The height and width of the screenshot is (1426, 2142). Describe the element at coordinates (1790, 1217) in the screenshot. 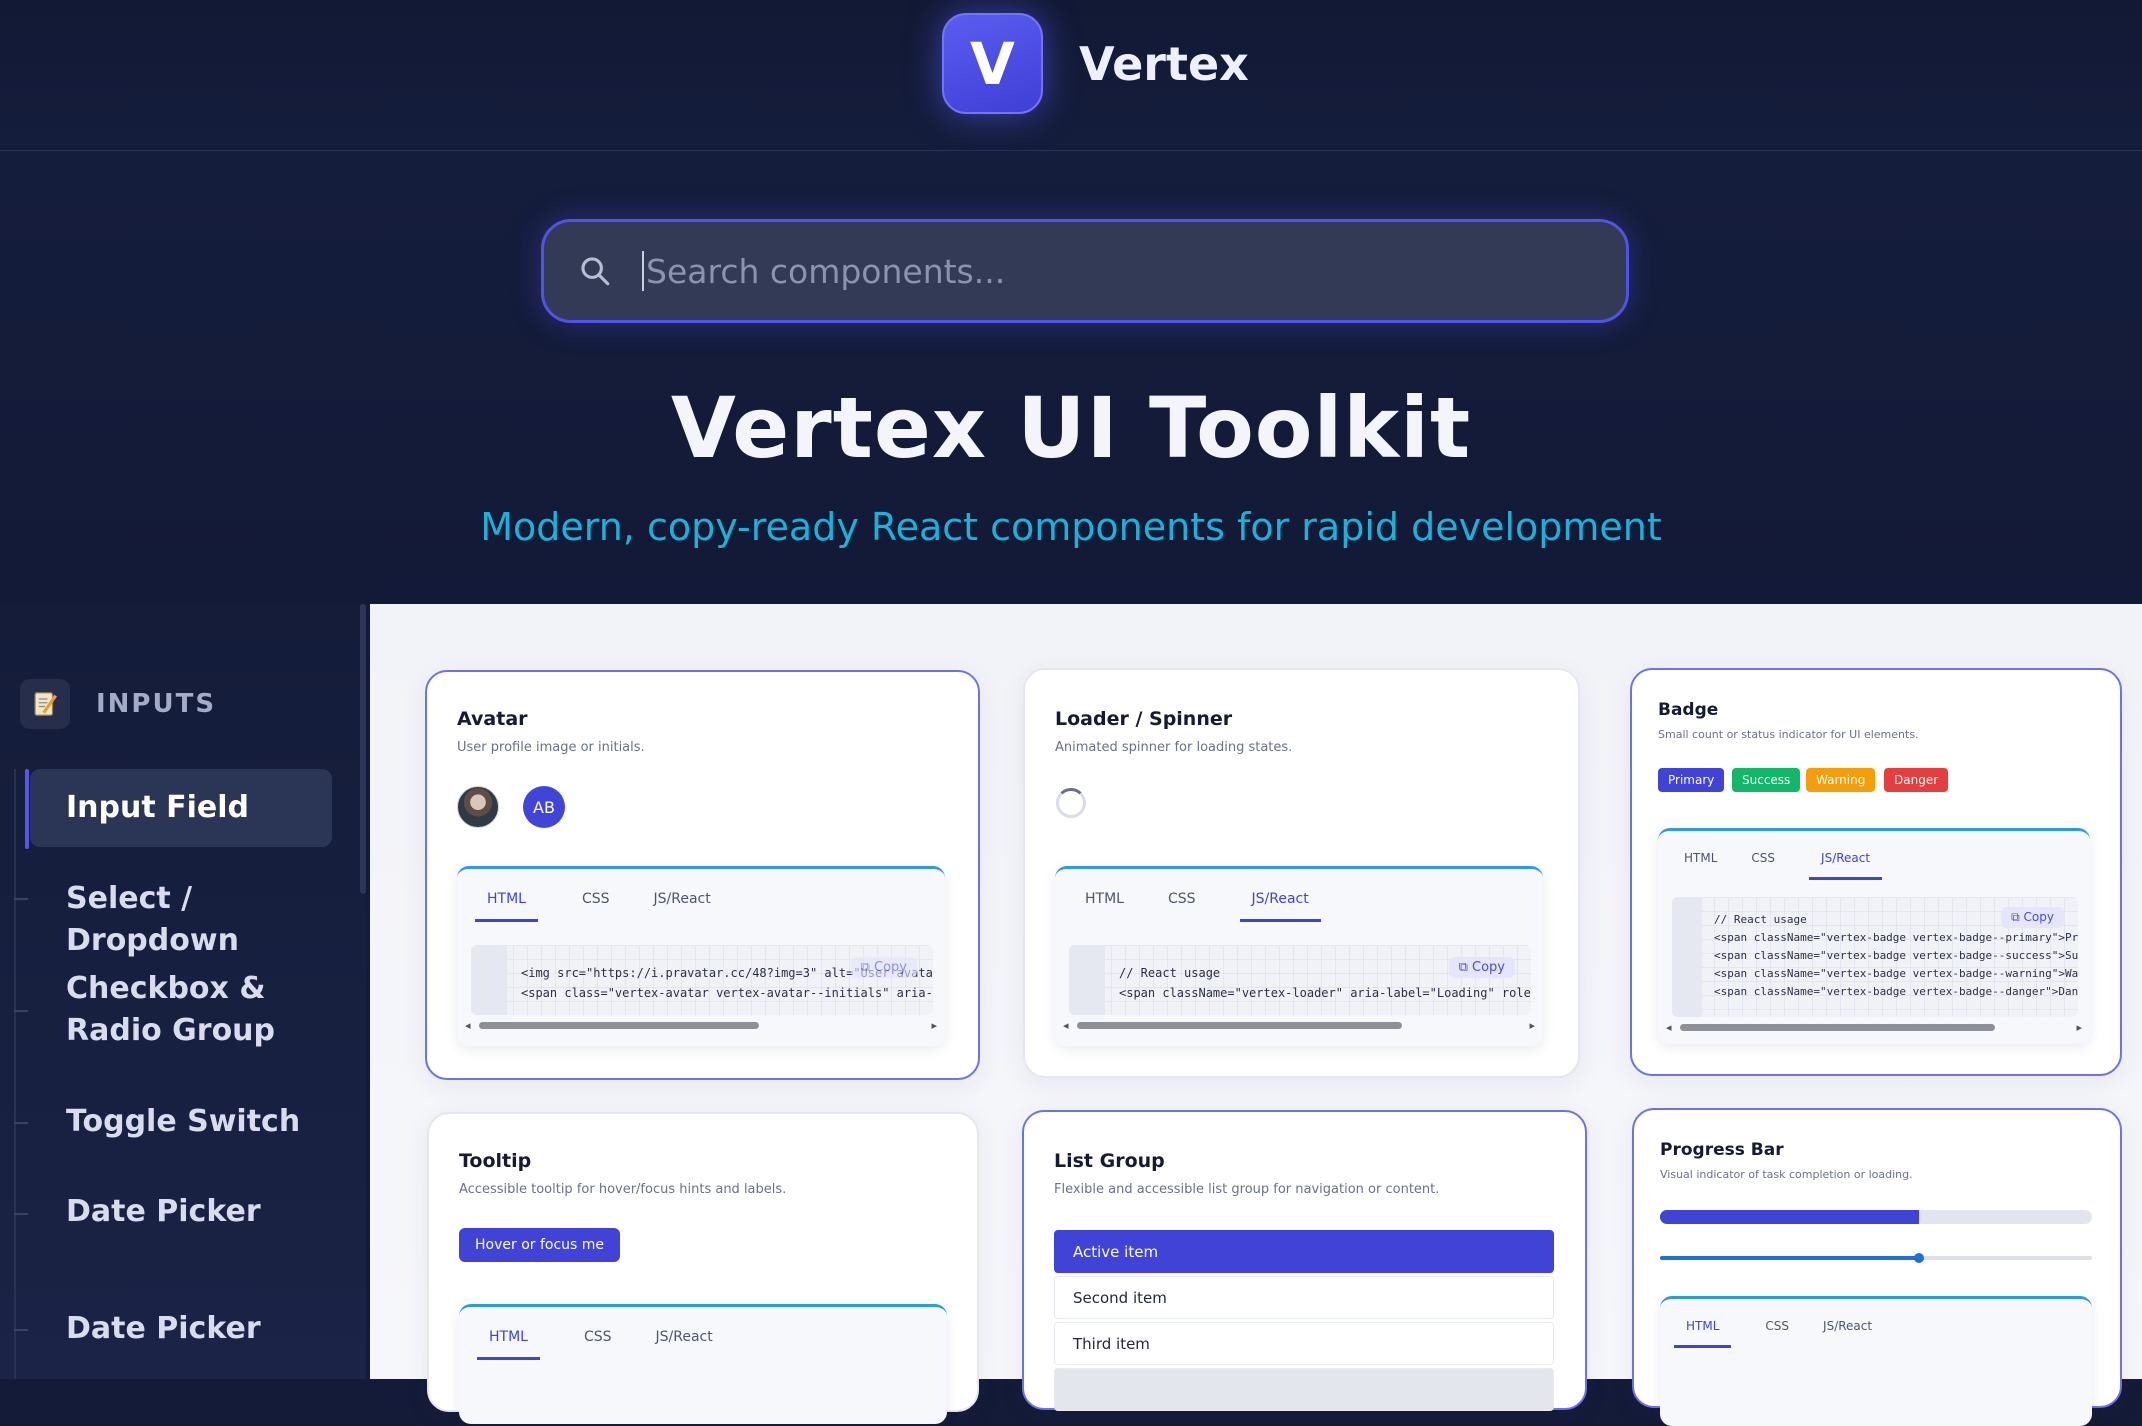

I see `progress-bar-fill` at that location.